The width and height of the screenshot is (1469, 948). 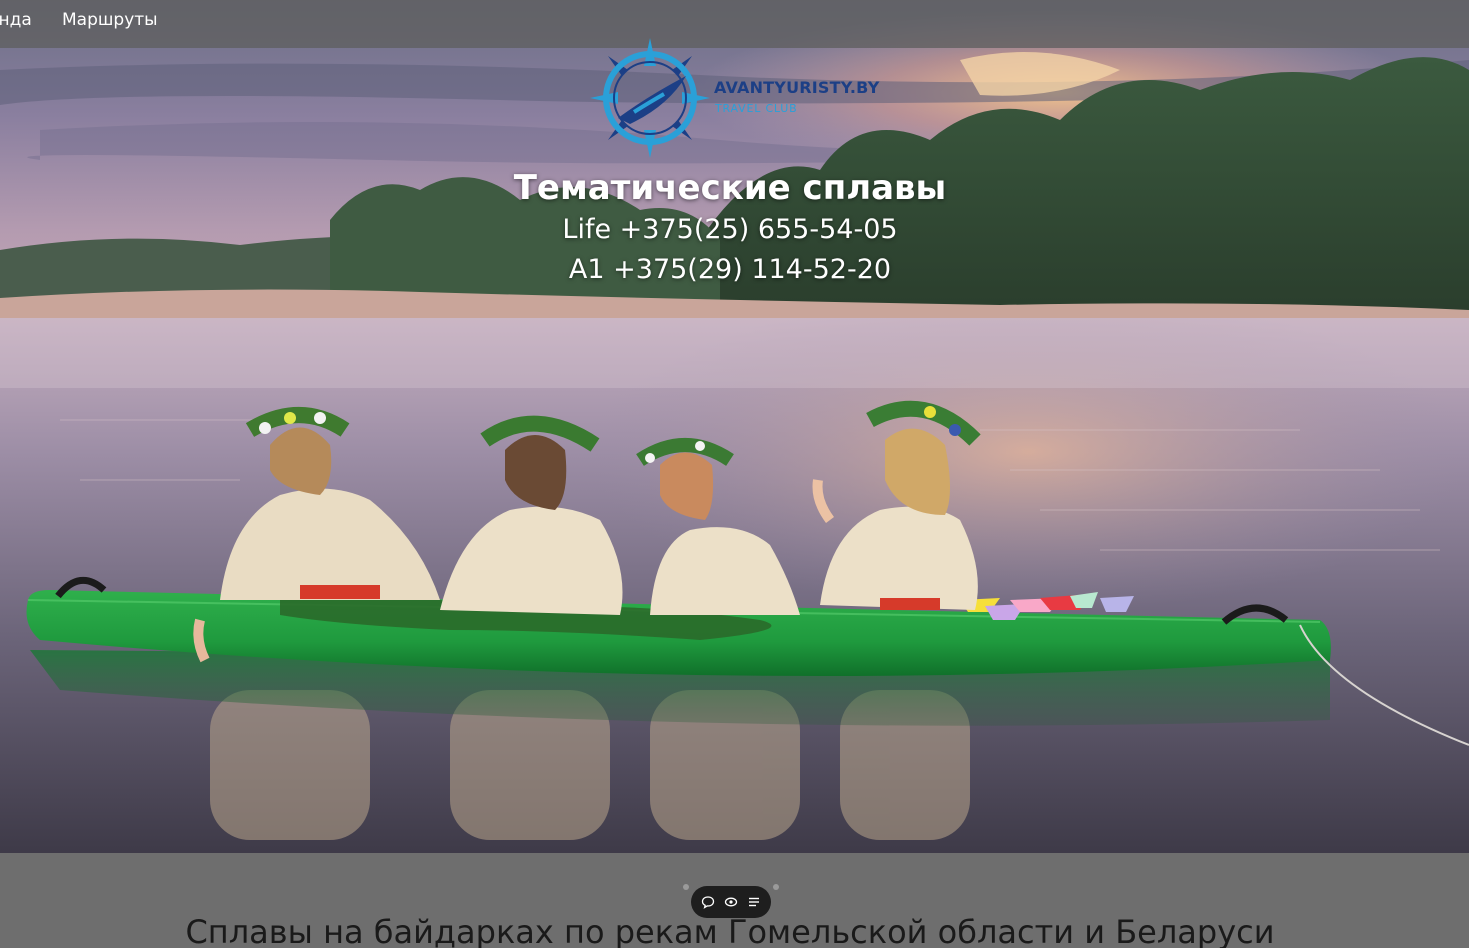 What do you see at coordinates (738, 98) in the screenshot?
I see `site-logo: AVANTYURISTY.BY TRAVEL CLUB` at bounding box center [738, 98].